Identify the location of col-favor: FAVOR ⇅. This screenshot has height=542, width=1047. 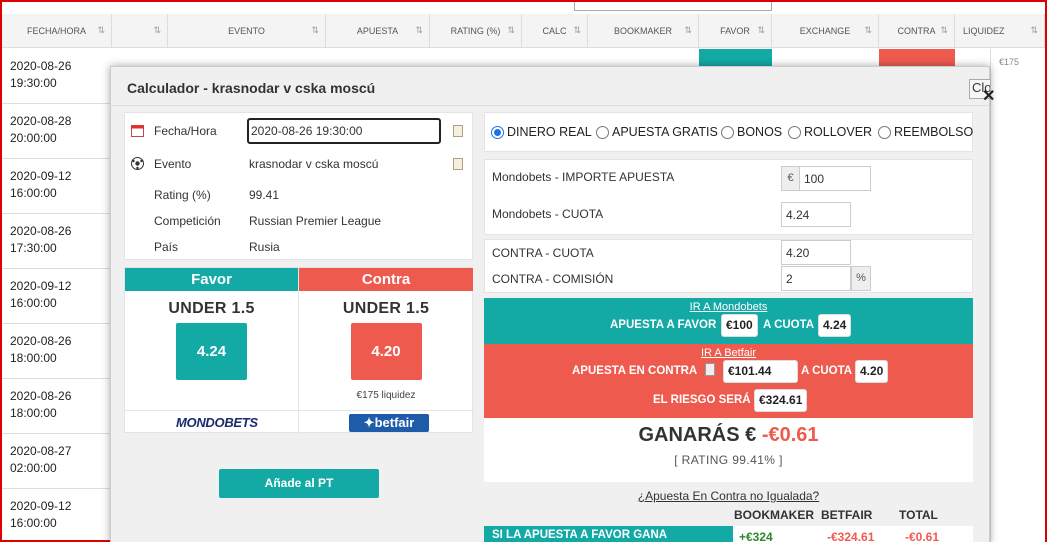
(735, 31).